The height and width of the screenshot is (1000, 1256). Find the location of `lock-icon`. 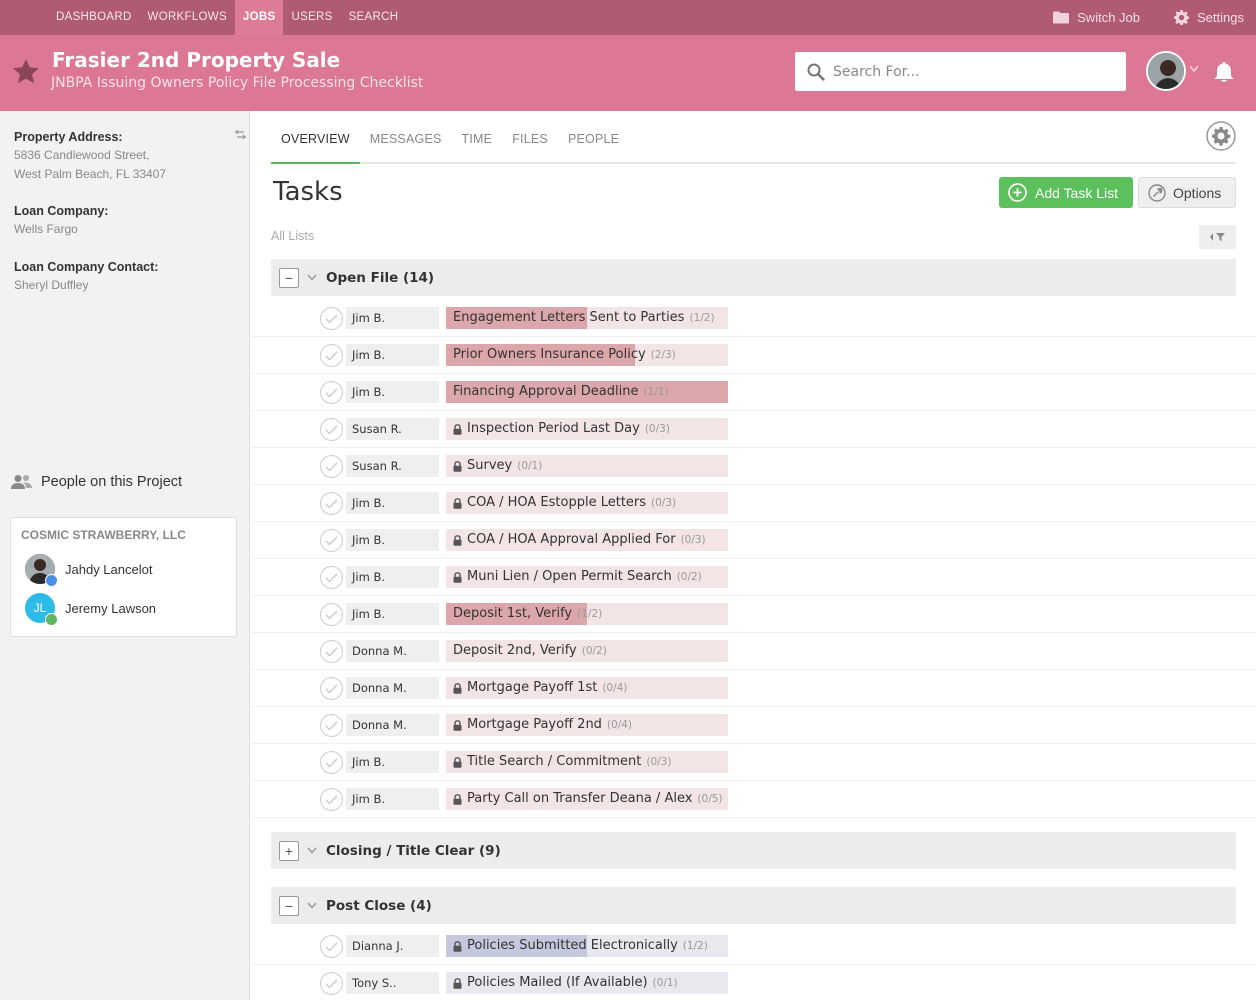

lock-icon is located at coordinates (457, 799).